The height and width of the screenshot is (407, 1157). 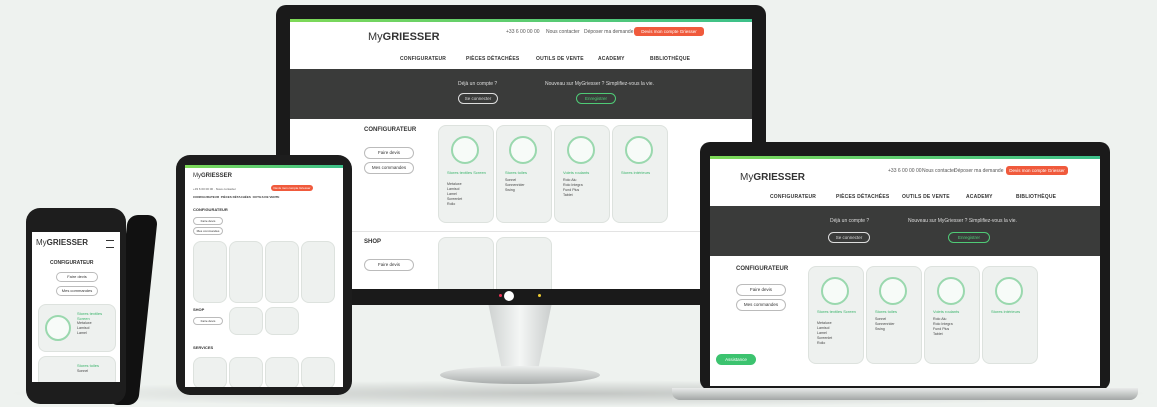 I want to click on divider, so click(x=521, y=231).